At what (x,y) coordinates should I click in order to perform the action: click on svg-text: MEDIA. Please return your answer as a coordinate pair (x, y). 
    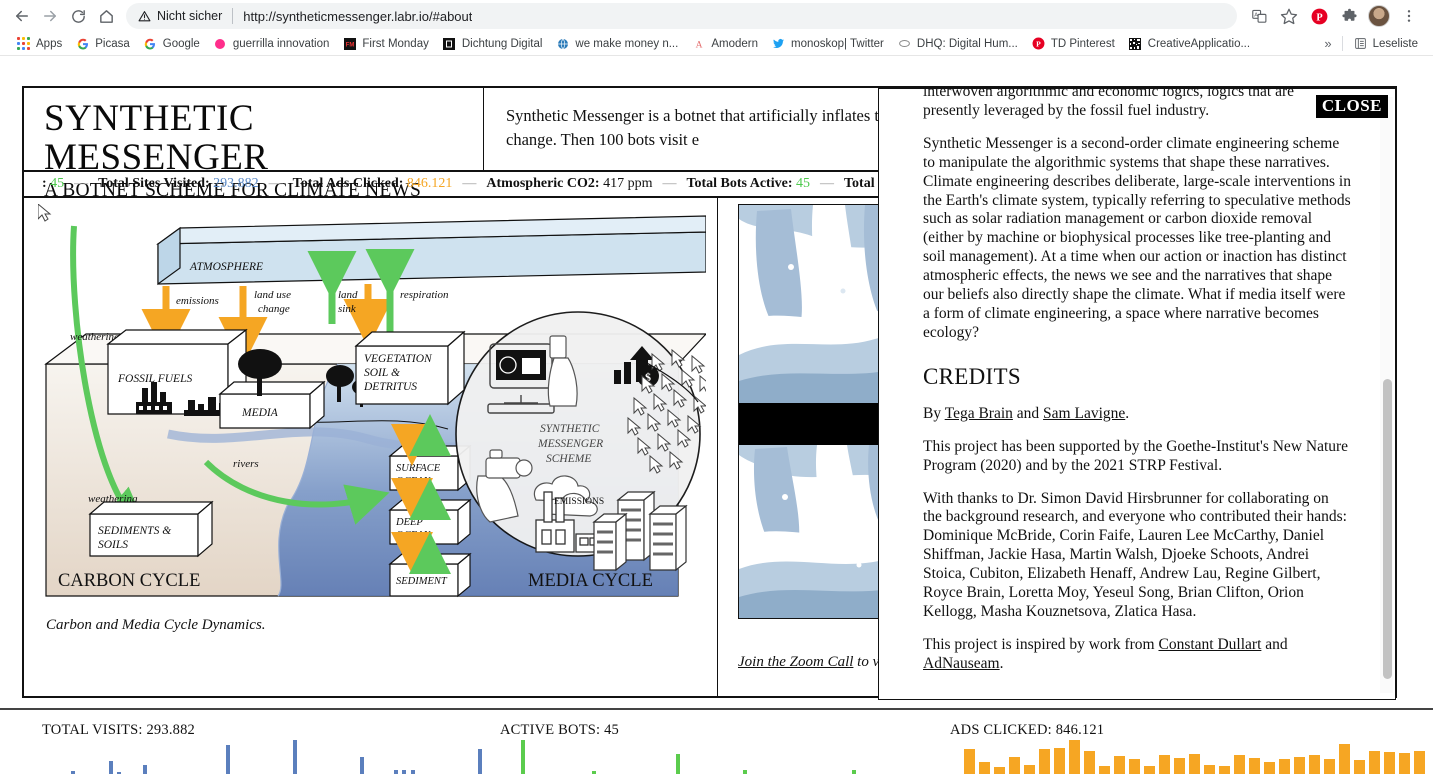
    Looking at the image, I should click on (260, 413).